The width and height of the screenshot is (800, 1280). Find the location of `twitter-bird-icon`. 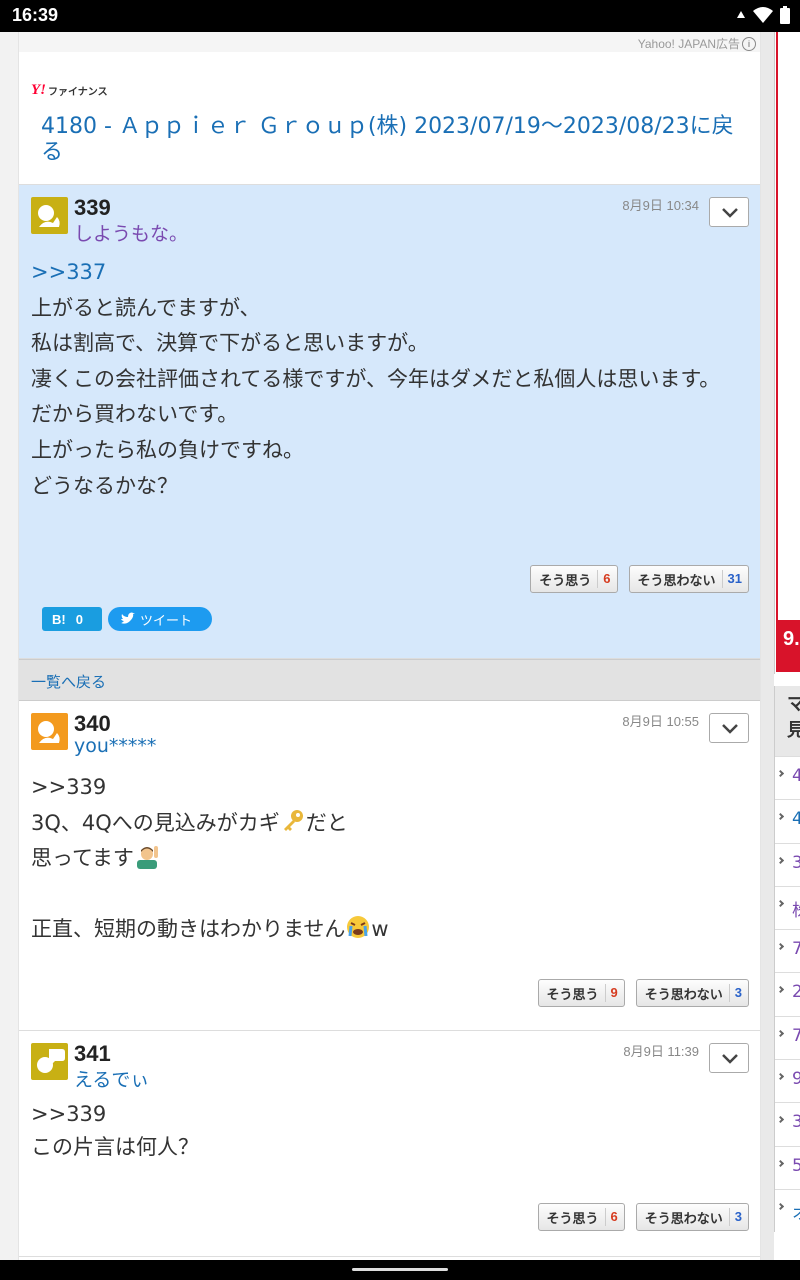

twitter-bird-icon is located at coordinates (128, 618).